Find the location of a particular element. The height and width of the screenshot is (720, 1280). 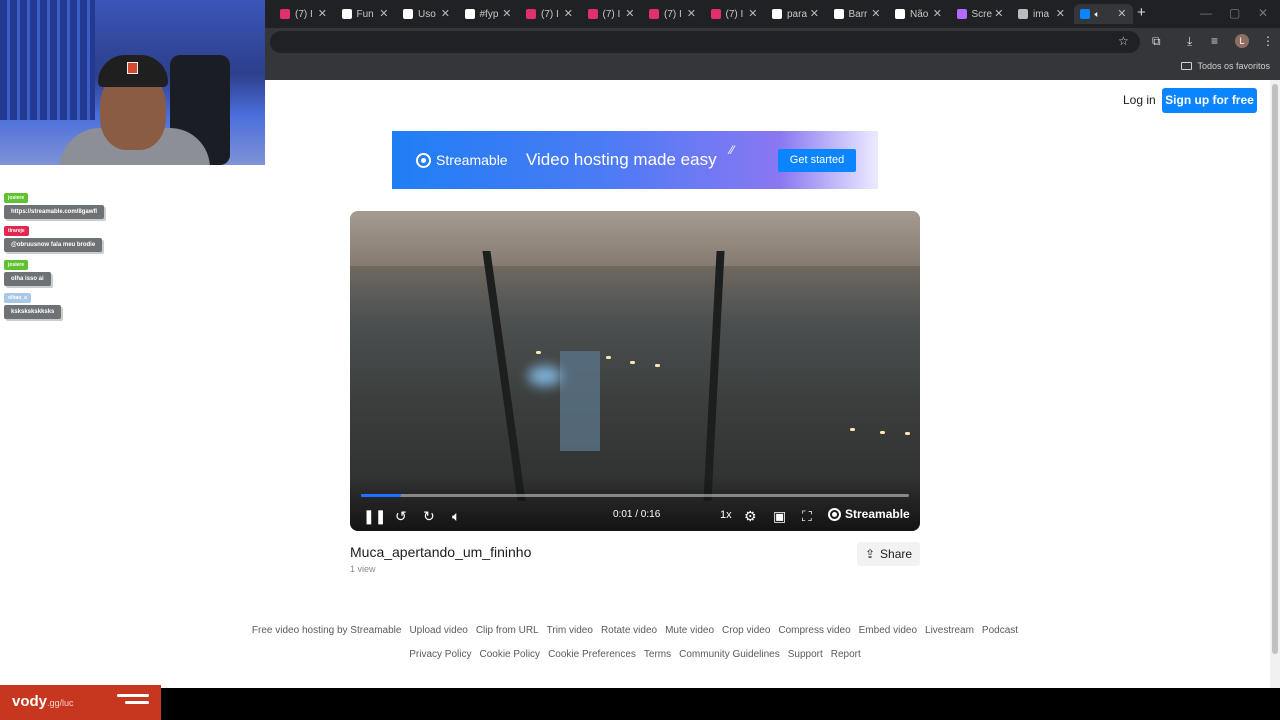

tab: ima ✕ is located at coordinates (1041, 14).